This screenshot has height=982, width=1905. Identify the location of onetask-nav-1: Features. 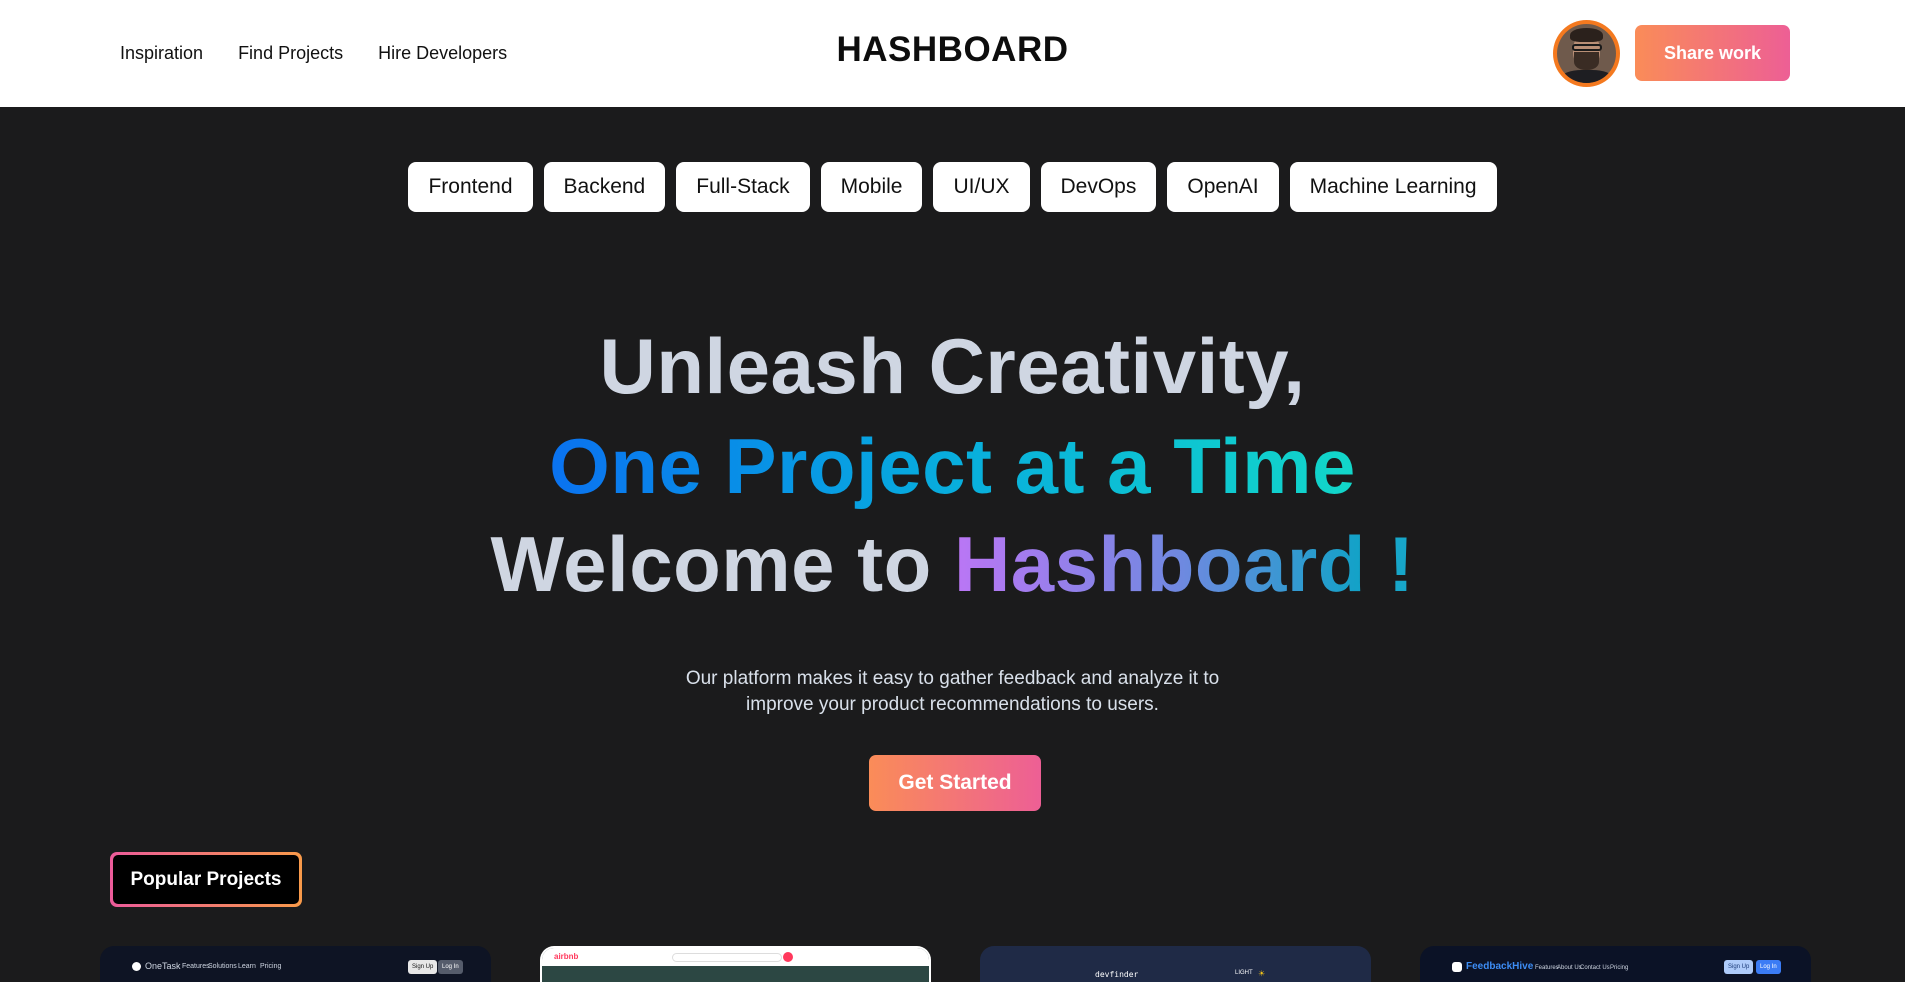
(196, 966).